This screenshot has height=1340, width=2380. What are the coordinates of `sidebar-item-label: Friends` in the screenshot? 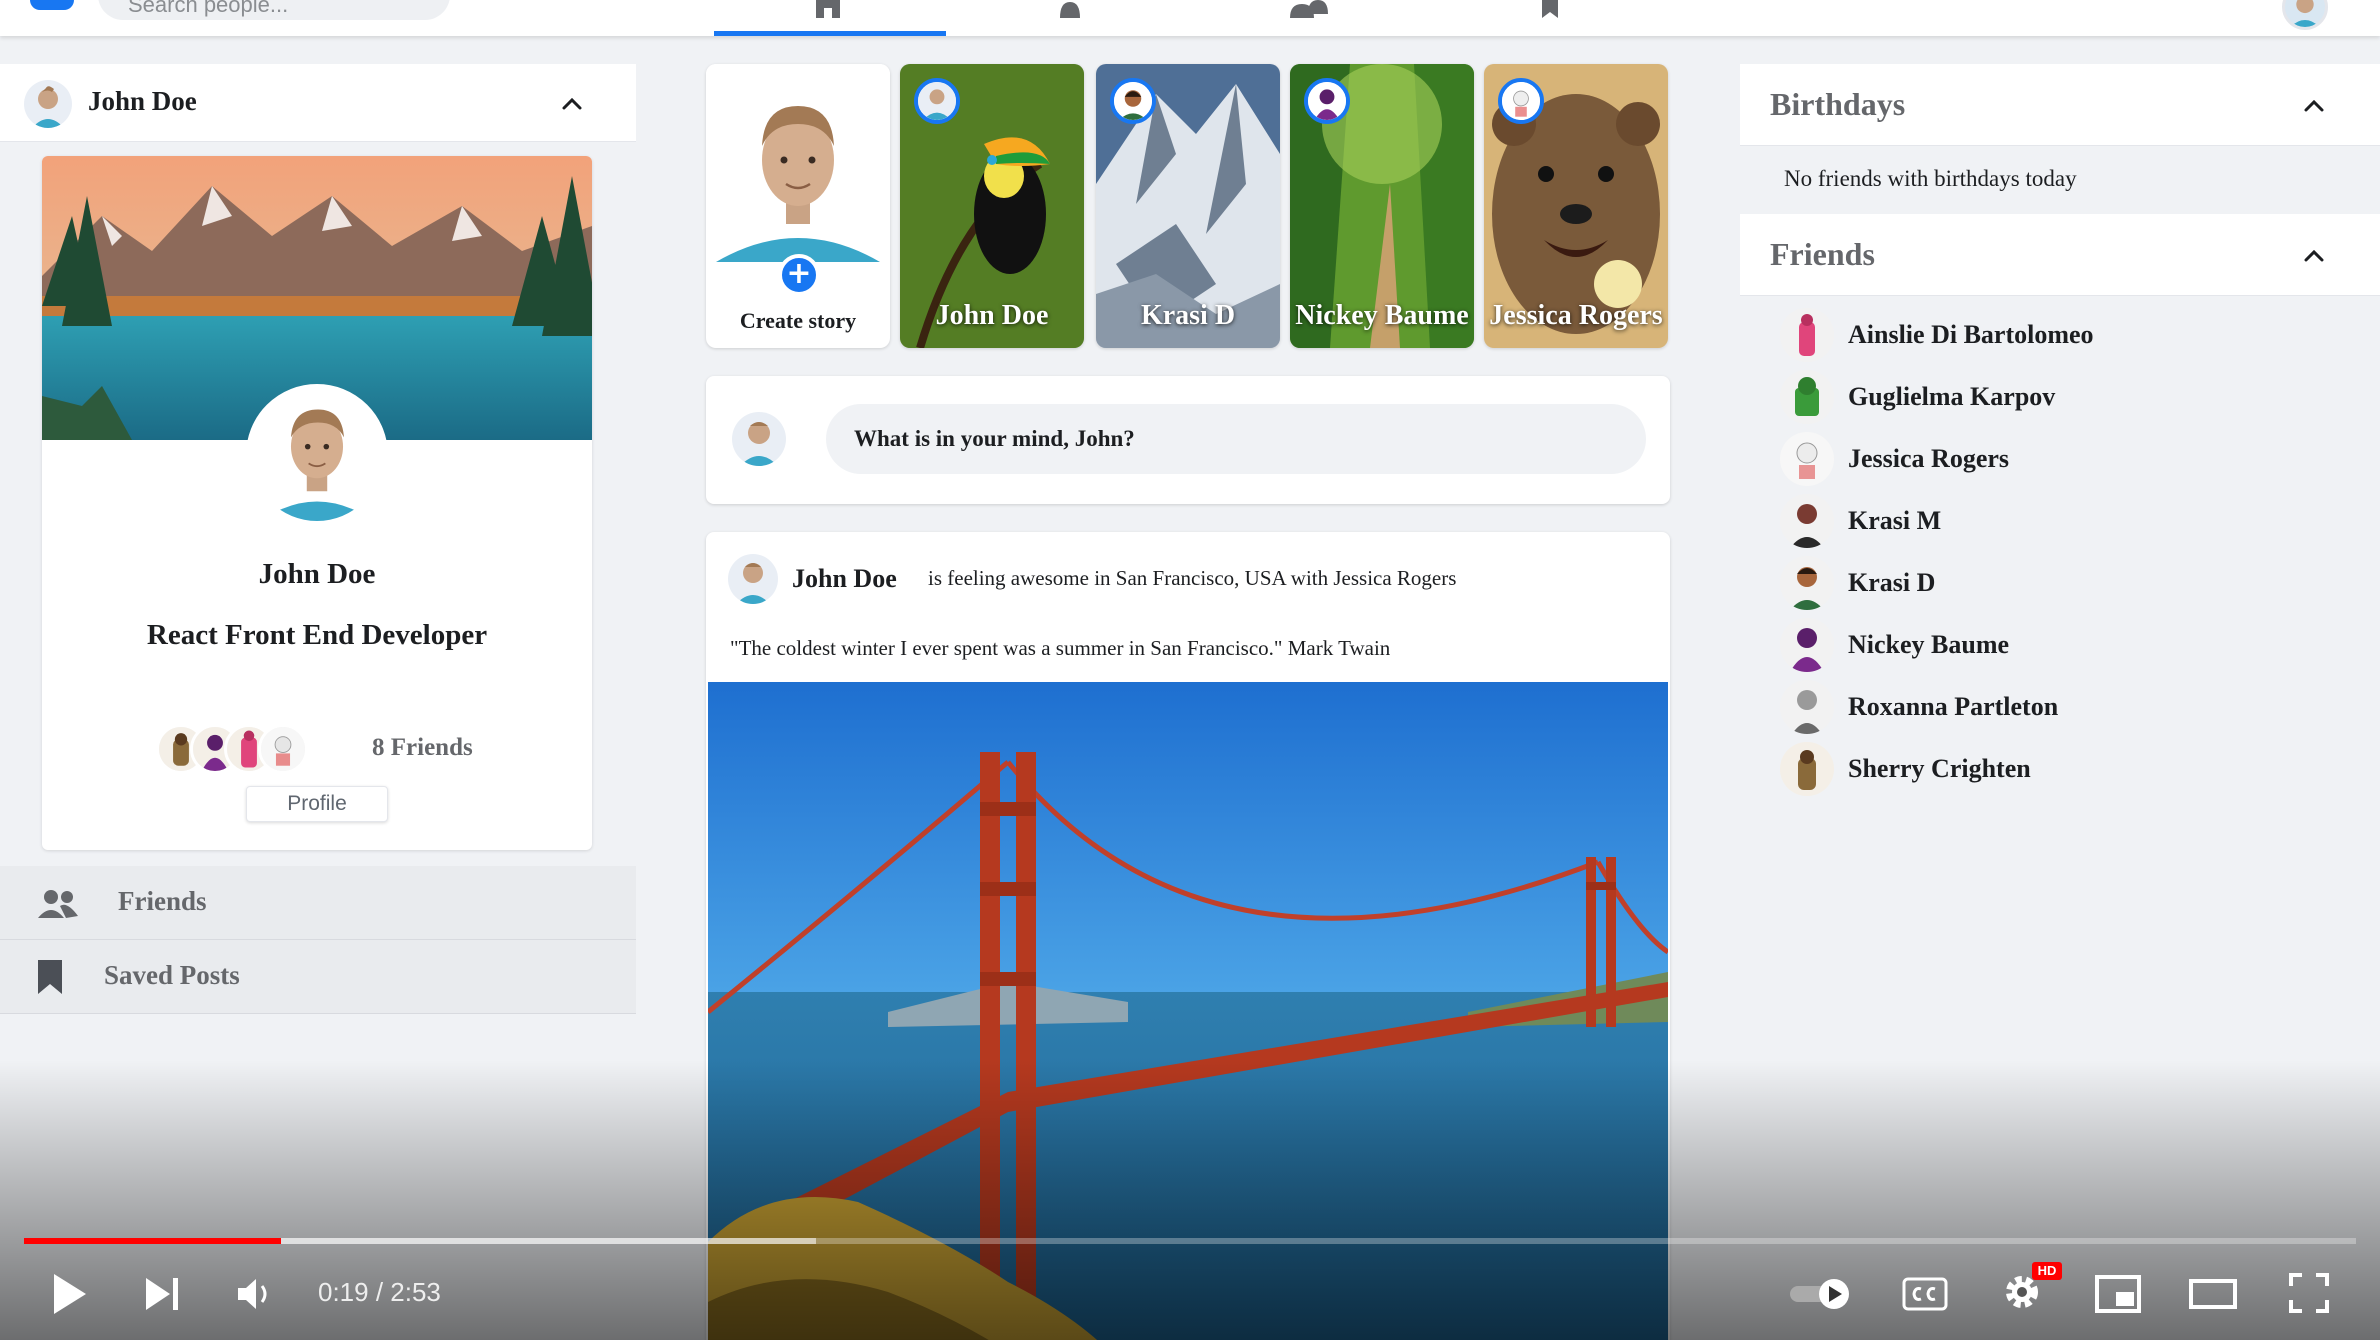 It's located at (162, 901).